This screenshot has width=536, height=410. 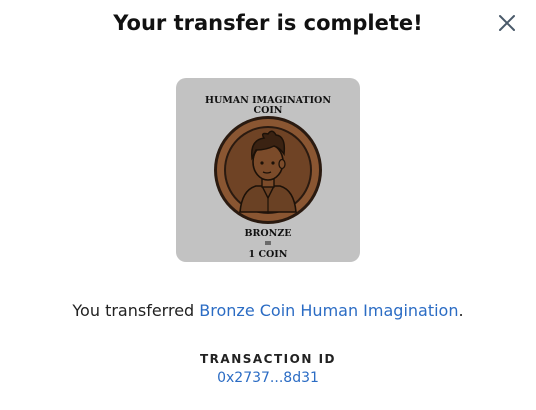 I want to click on transaction-id-label: TRANSACTION ID, so click(x=268, y=359).